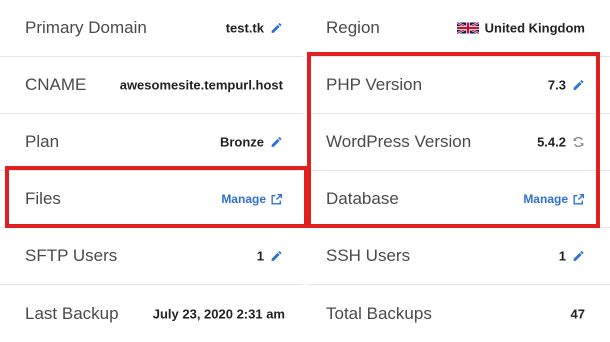  What do you see at coordinates (218, 313) in the screenshot?
I see `last-backup-value: July 23, 2020 2:31 am` at bounding box center [218, 313].